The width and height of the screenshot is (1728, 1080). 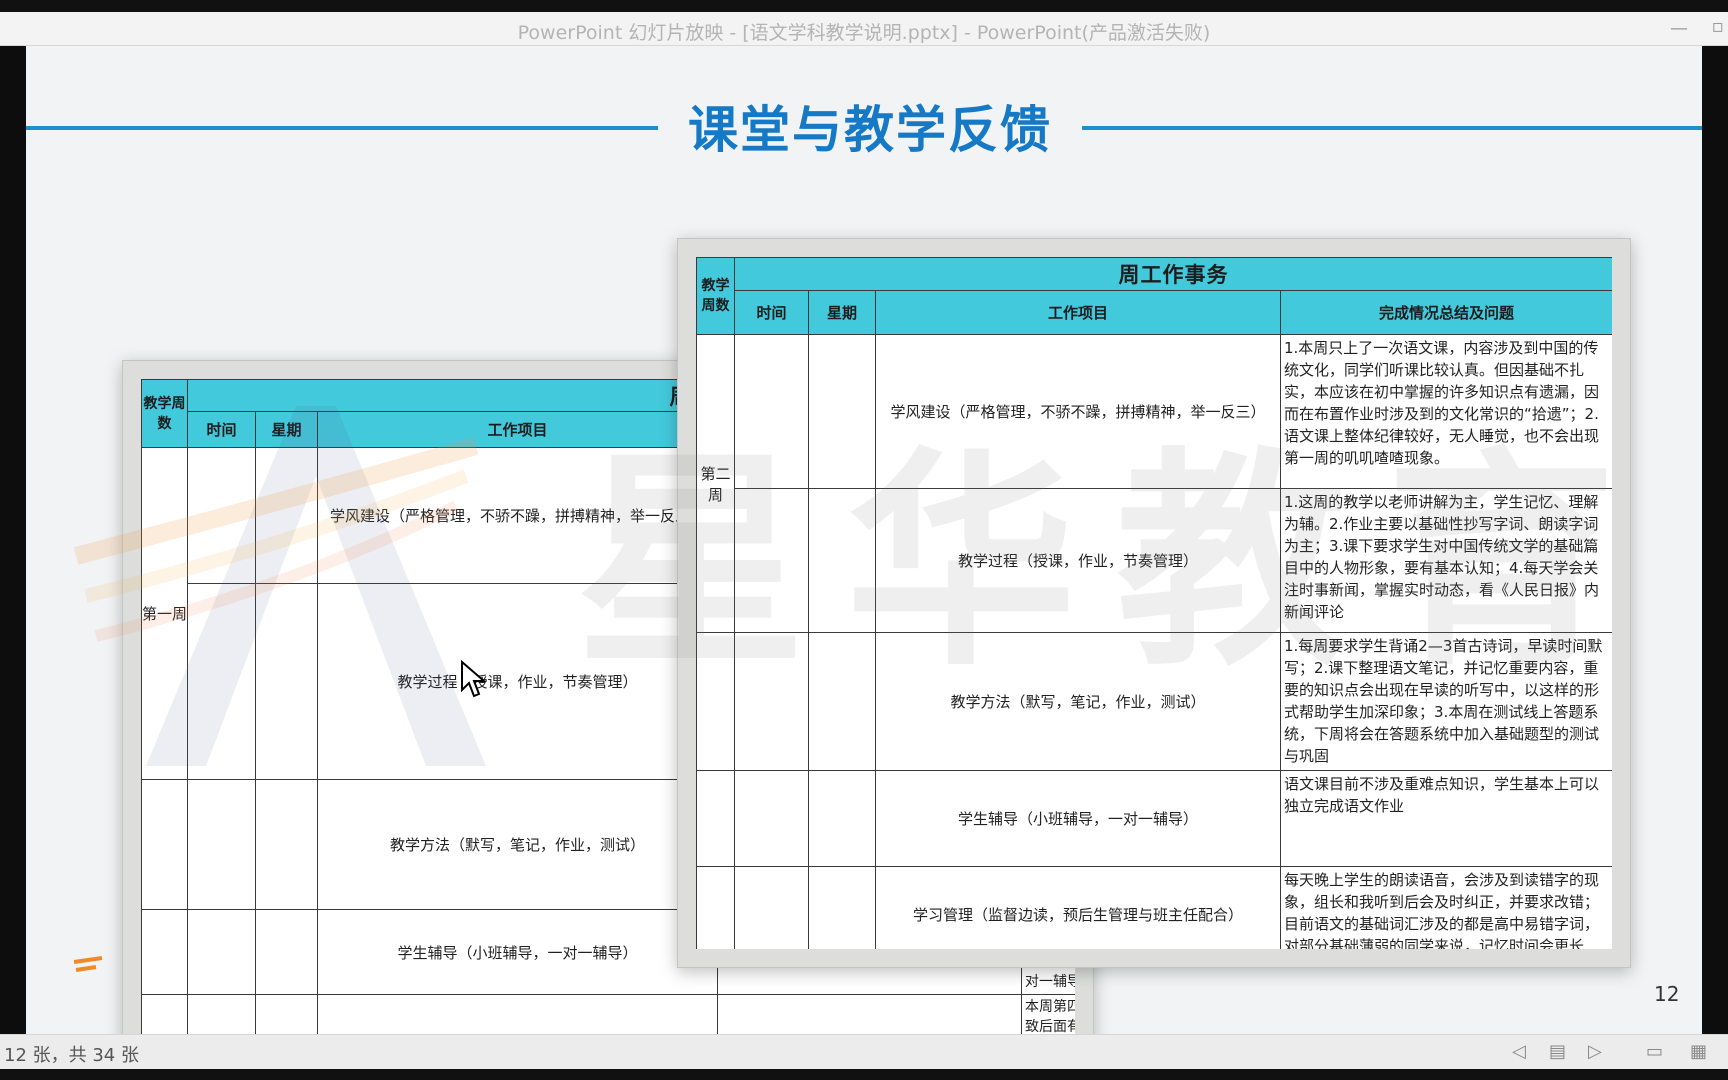 What do you see at coordinates (1446, 818) in the screenshot?
I see `summary-cell: 语文课目前不涉及重难点知识，学生基本上可以独立完成语文作业` at bounding box center [1446, 818].